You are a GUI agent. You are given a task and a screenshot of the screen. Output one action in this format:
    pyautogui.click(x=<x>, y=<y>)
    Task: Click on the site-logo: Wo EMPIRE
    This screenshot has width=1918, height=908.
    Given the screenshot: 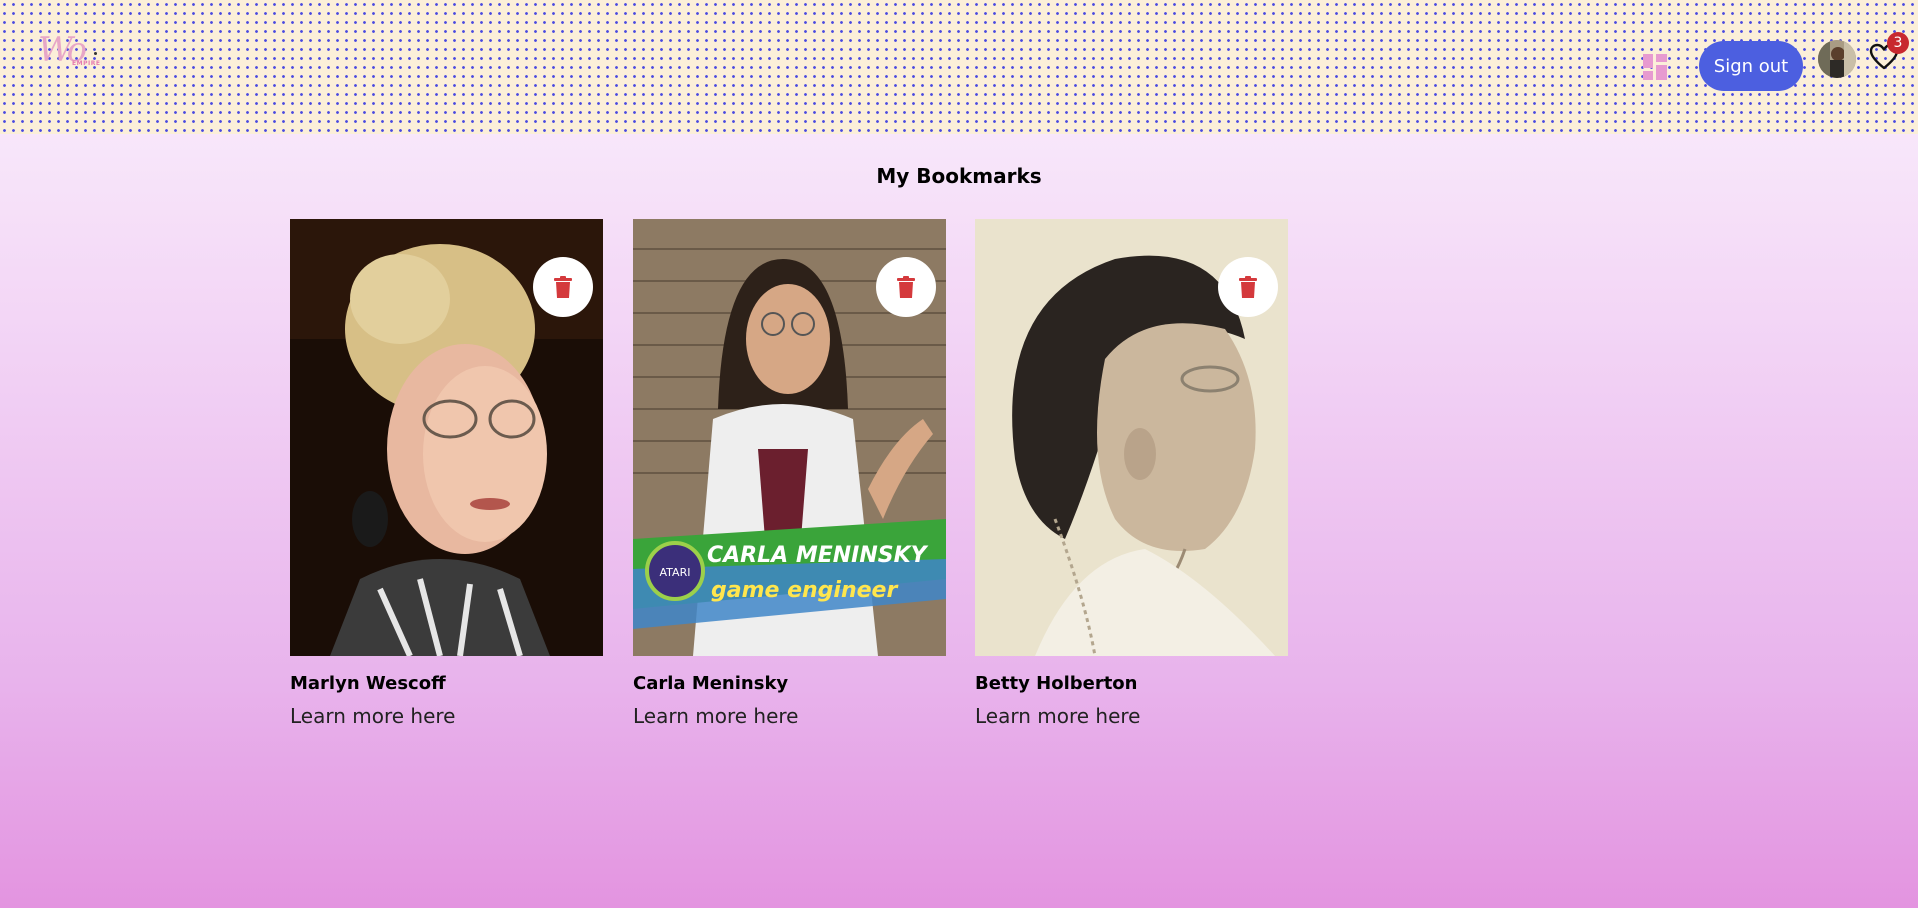 What is the action you would take?
    pyautogui.click(x=74, y=52)
    